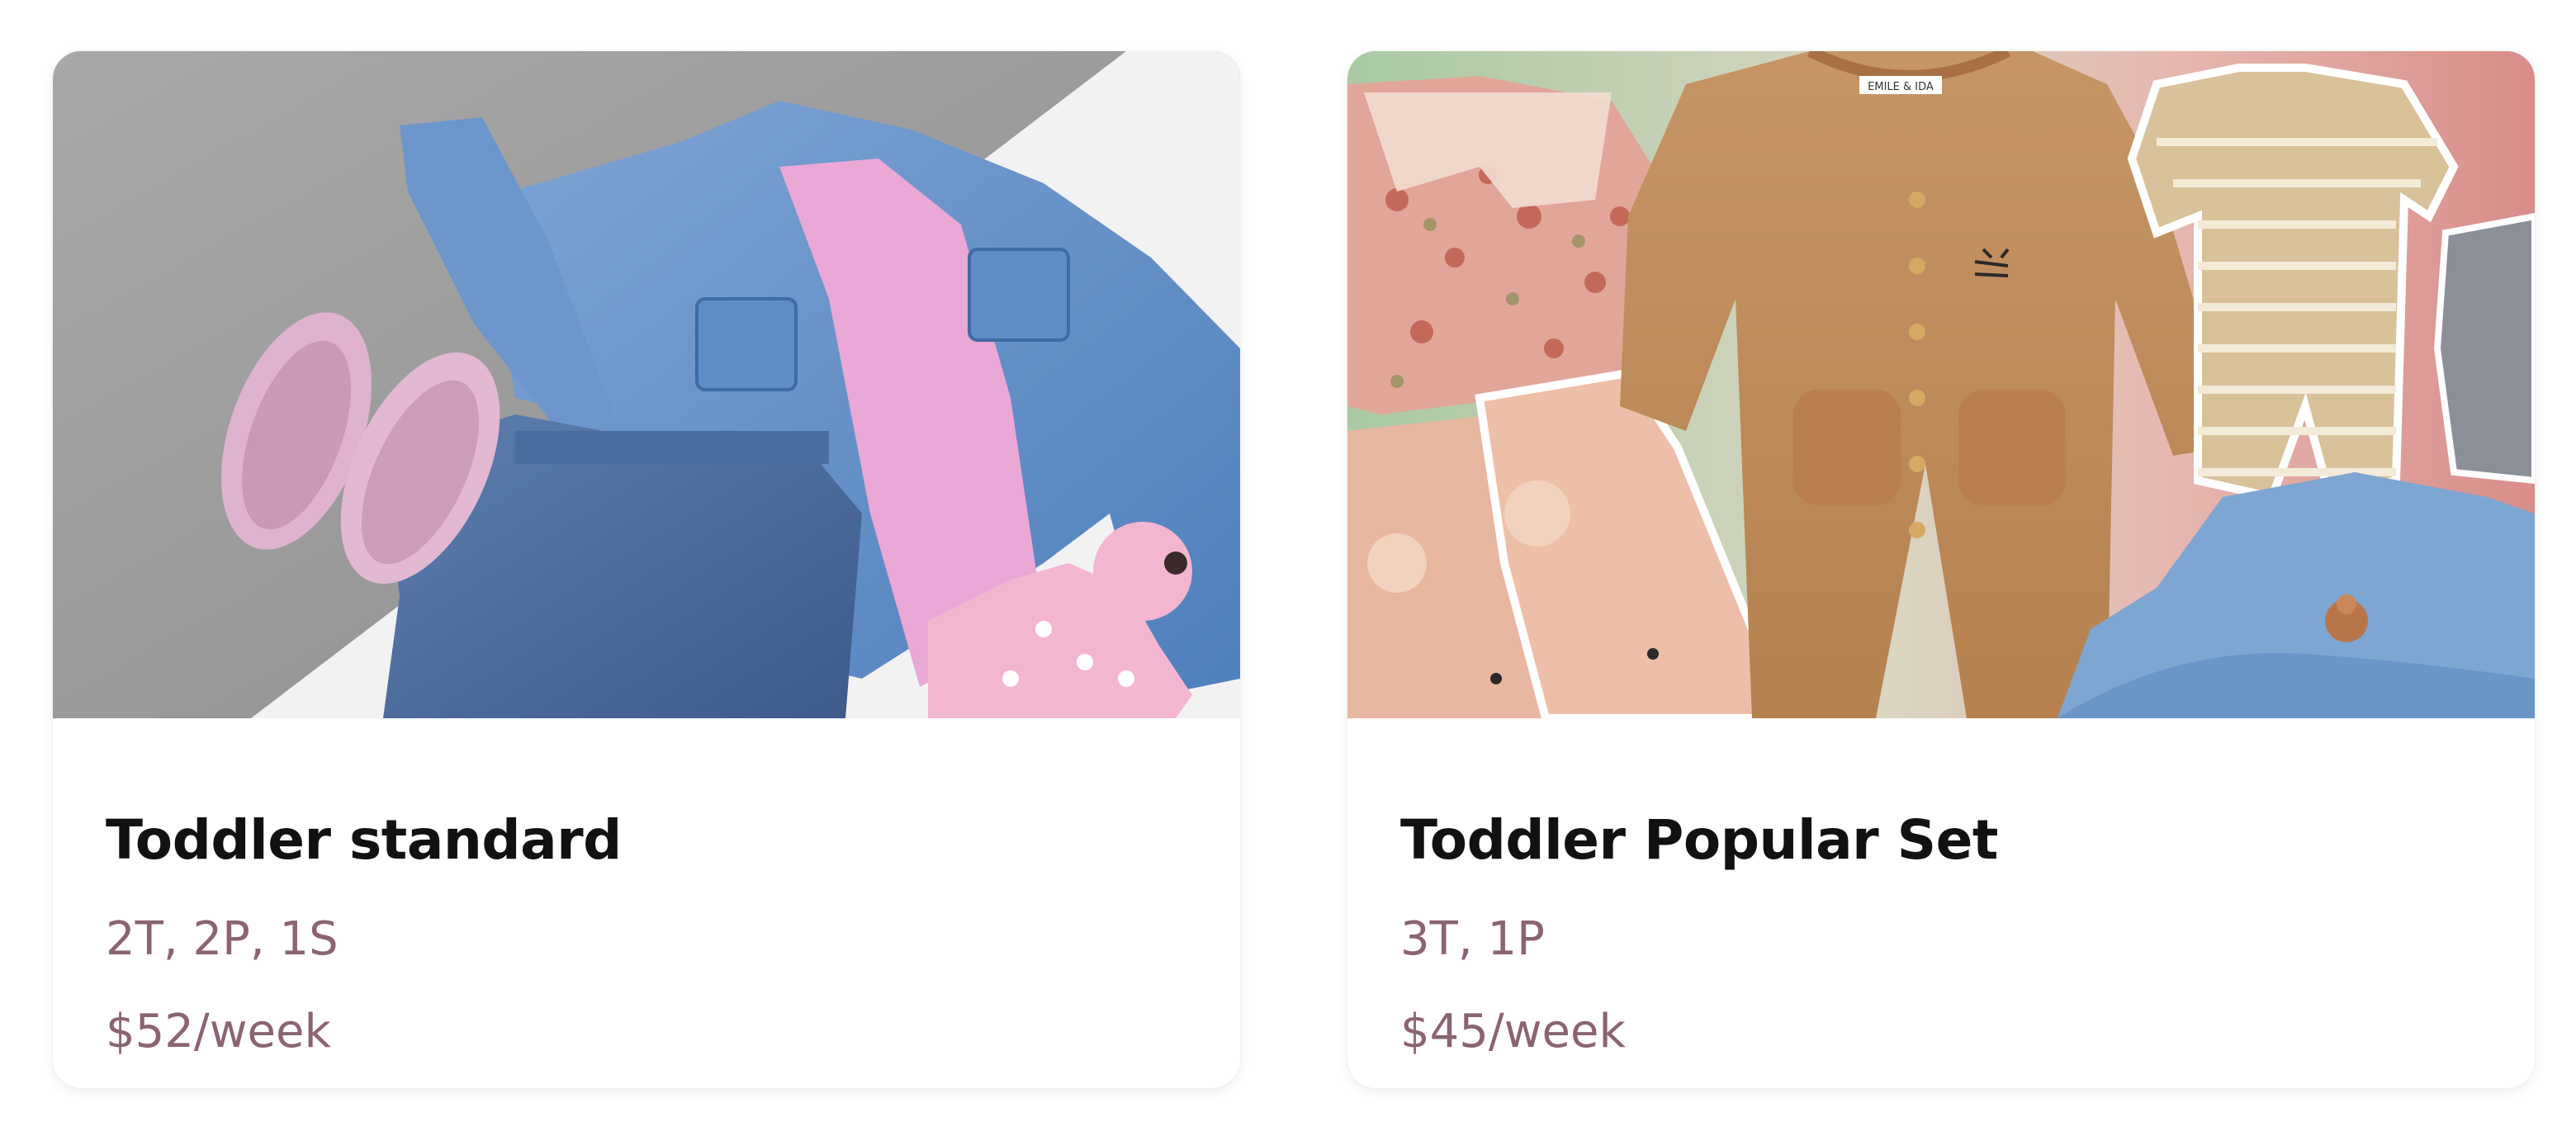 The image size is (2576, 1136). Describe the element at coordinates (222, 939) in the screenshot. I see `product-sizes: 2T, 2P, 1S` at that location.